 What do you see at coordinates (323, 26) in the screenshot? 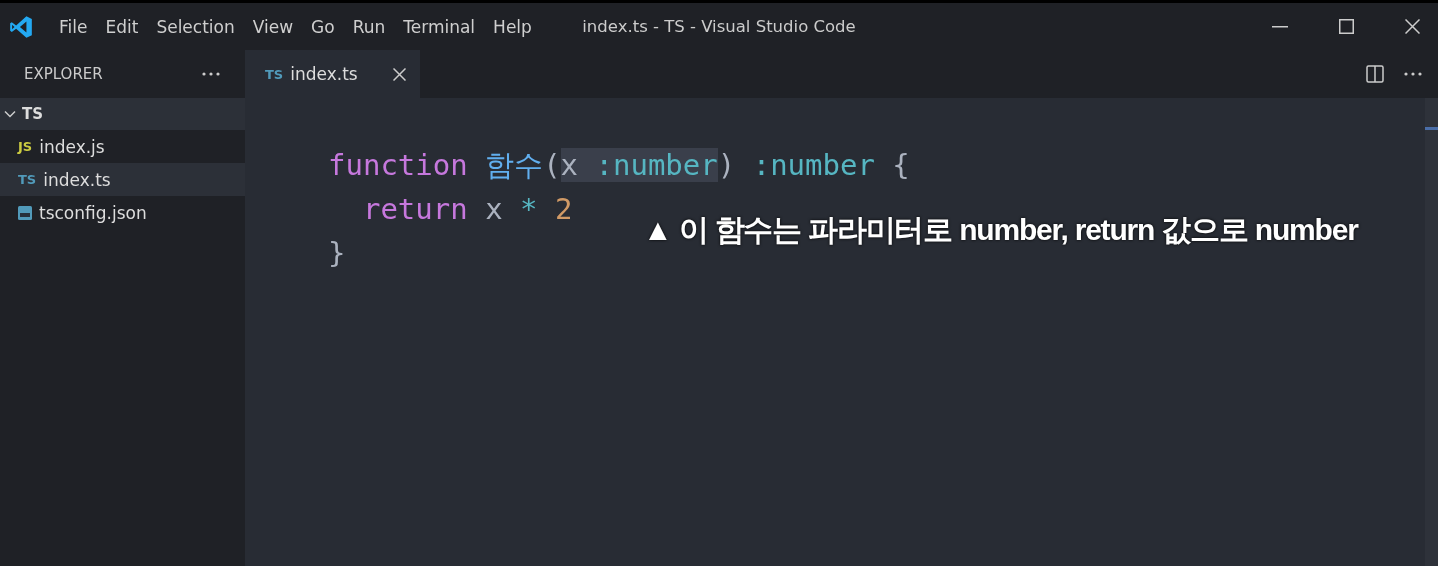
I see `menu-item: Go` at bounding box center [323, 26].